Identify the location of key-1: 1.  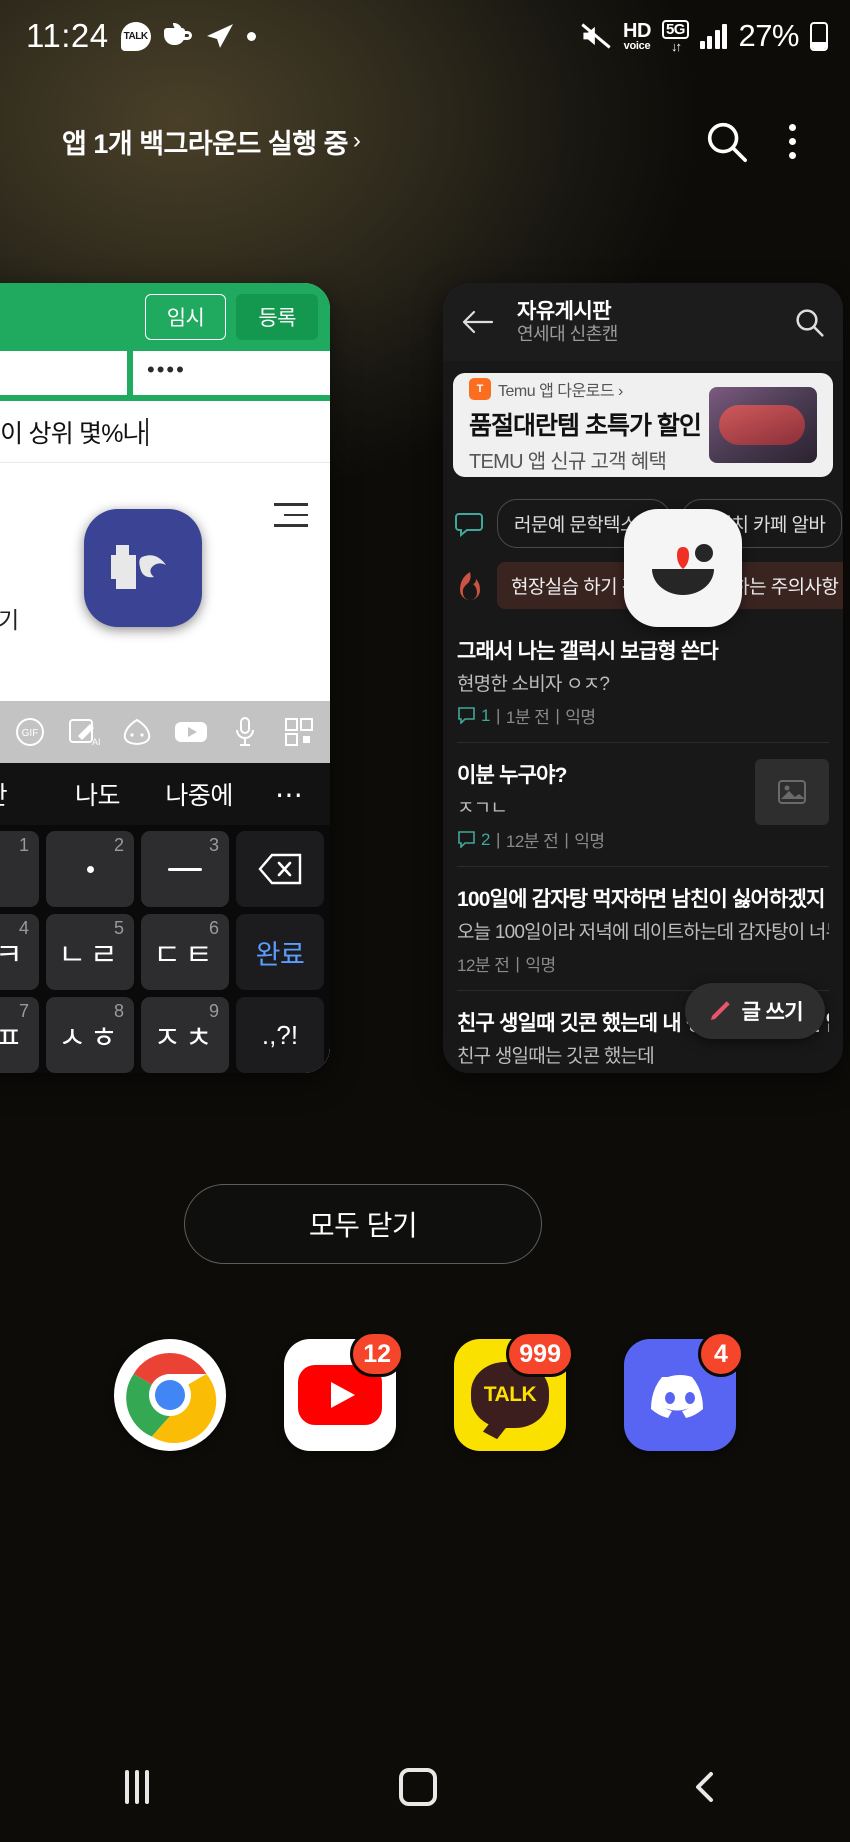
(19, 869).